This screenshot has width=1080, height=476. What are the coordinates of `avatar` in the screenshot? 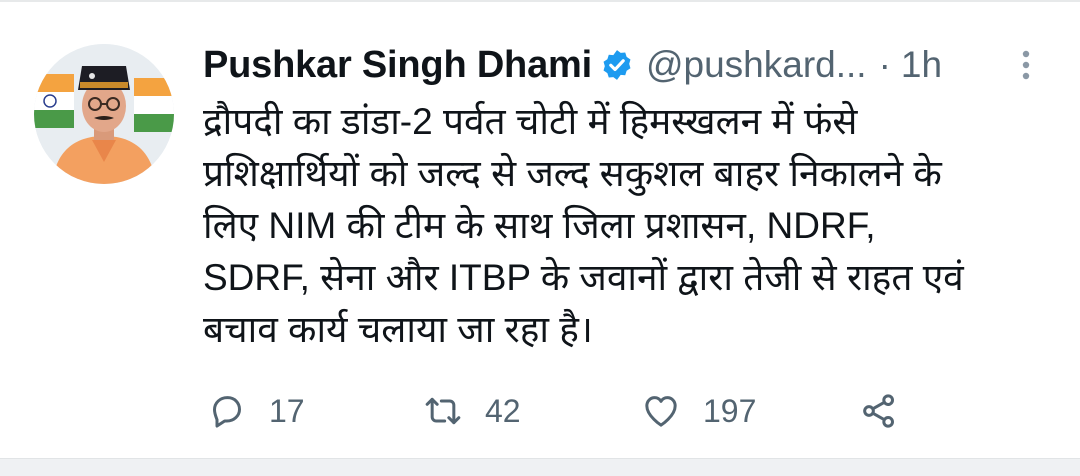 It's located at (104, 114).